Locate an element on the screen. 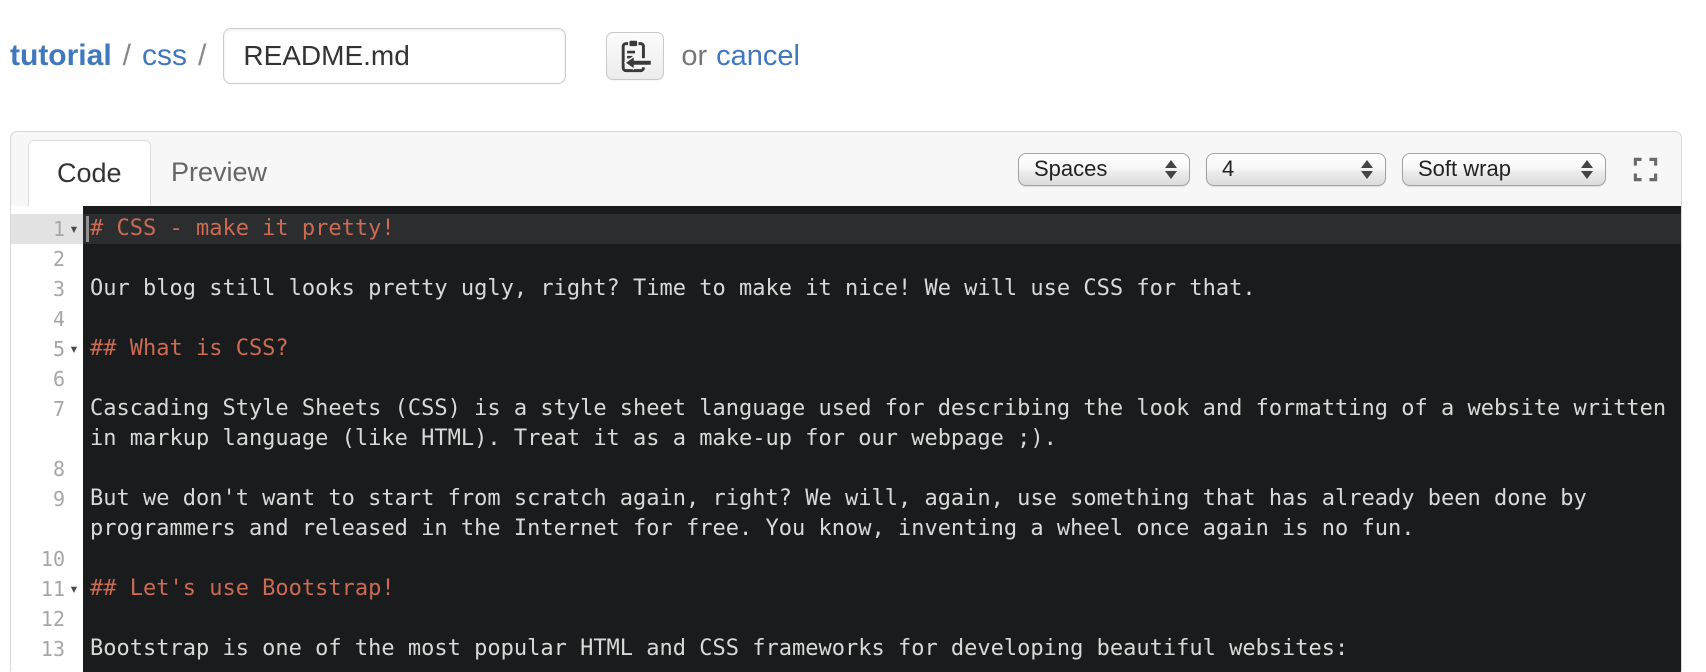 This screenshot has width=1706, height=672. gutter-row: 12 is located at coordinates (47, 619).